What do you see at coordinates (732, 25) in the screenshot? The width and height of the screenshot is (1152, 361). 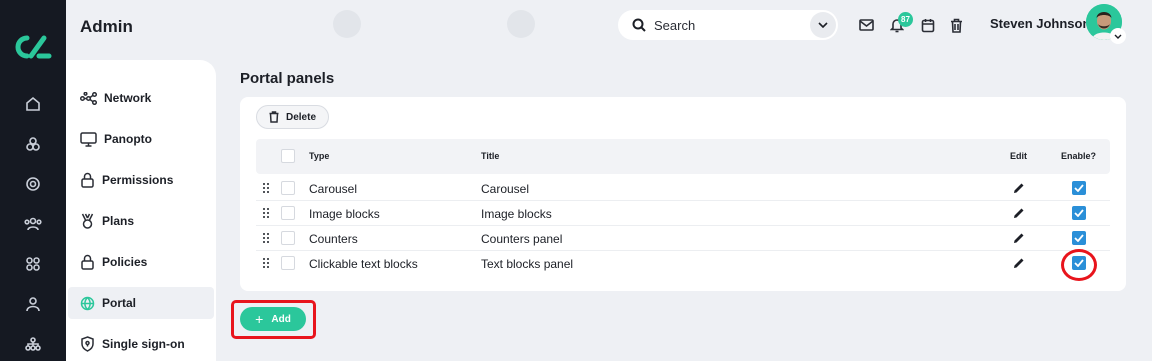 I see `search-input: Search` at bounding box center [732, 25].